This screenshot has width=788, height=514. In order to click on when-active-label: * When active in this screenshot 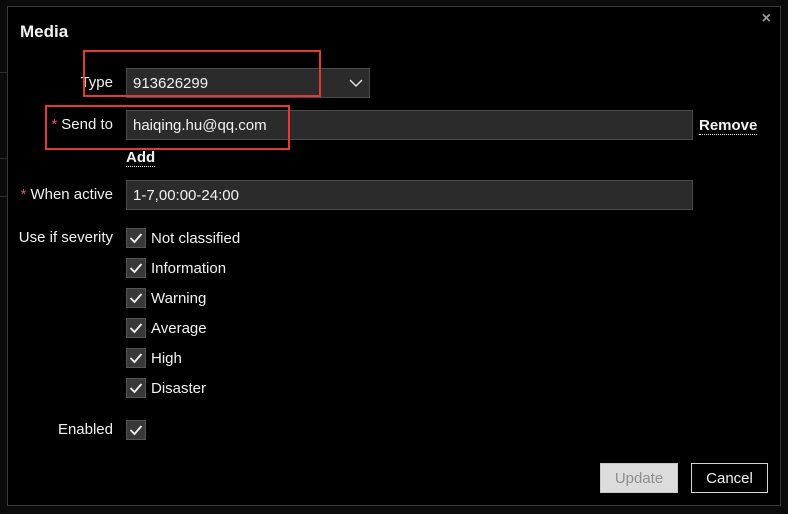, I will do `click(67, 194)`.